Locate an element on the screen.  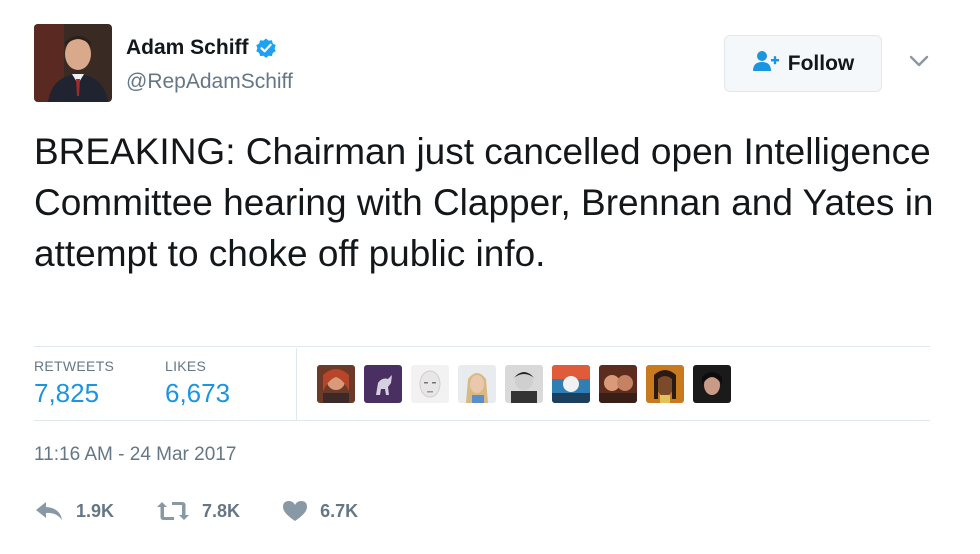
tweet-header: Adam Schiff @RepAdamSchiff Follow is located at coordinates (489, 64).